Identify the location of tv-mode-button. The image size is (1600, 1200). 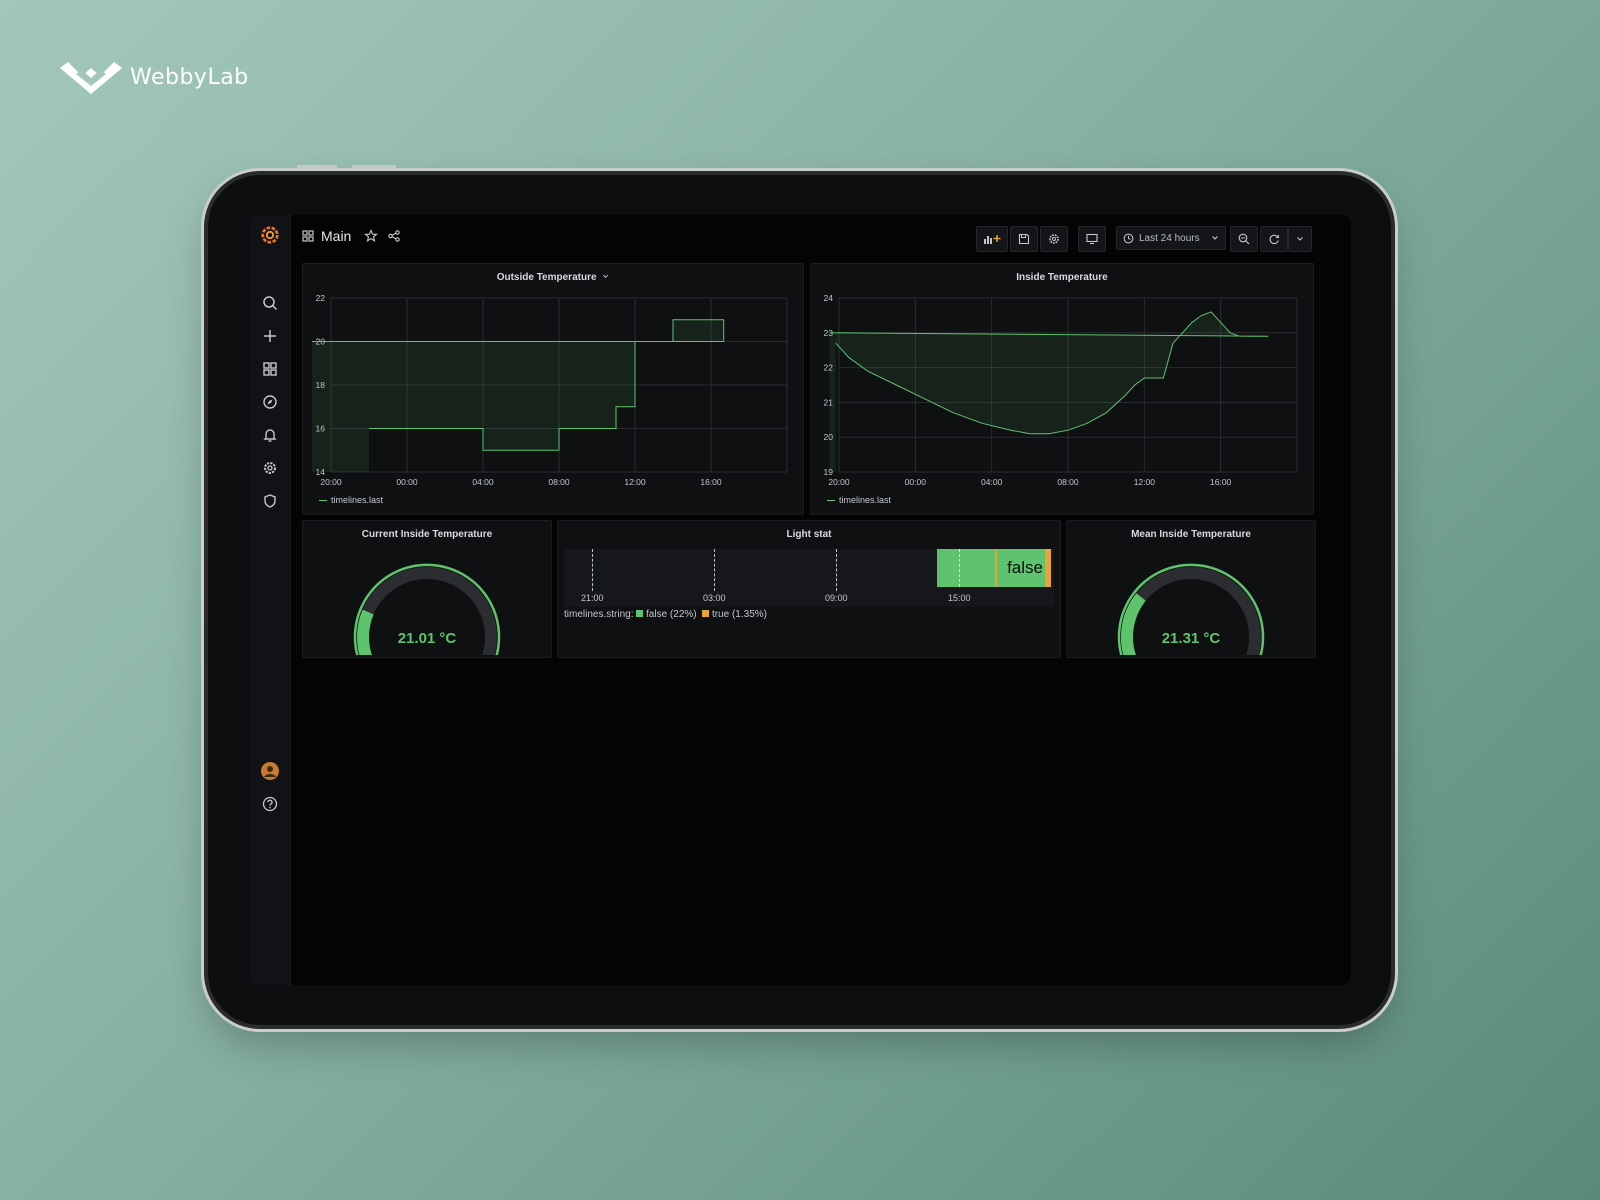
(1092, 239).